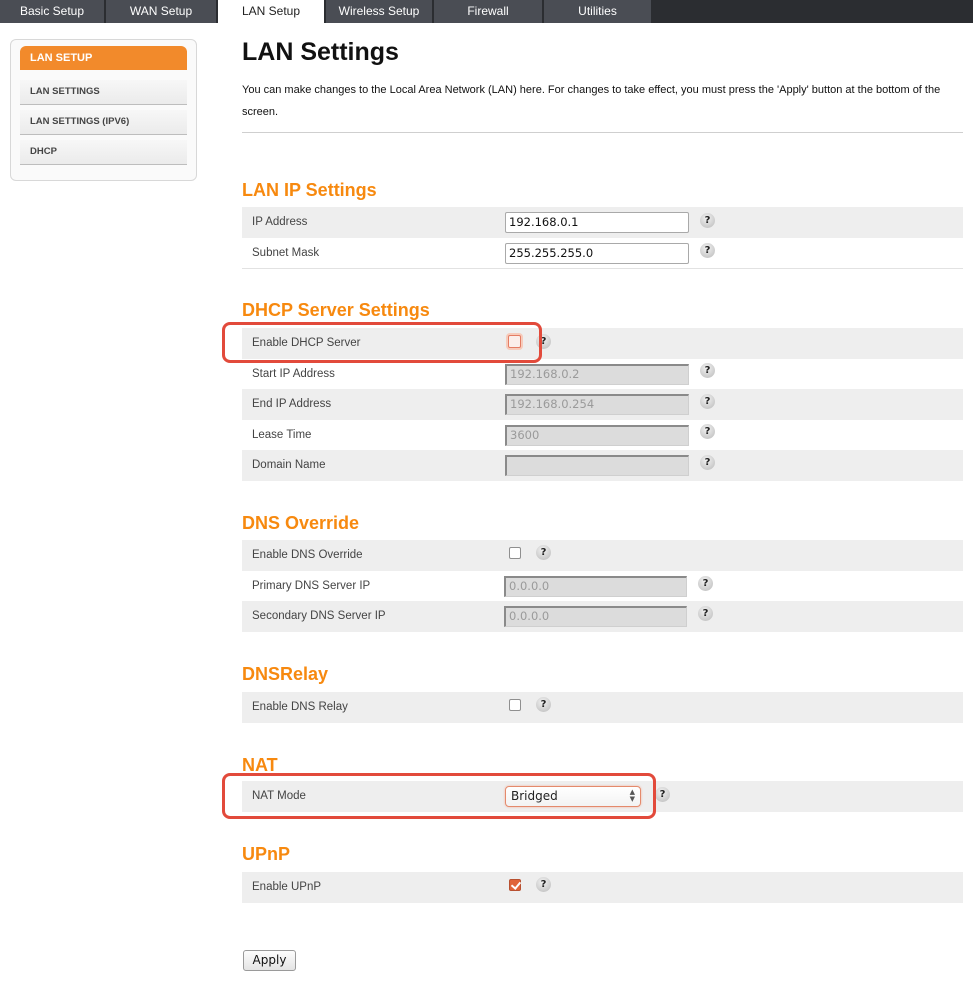 The image size is (973, 982). Describe the element at coordinates (597, 11) in the screenshot. I see `tab-utilities: Utilities` at that location.